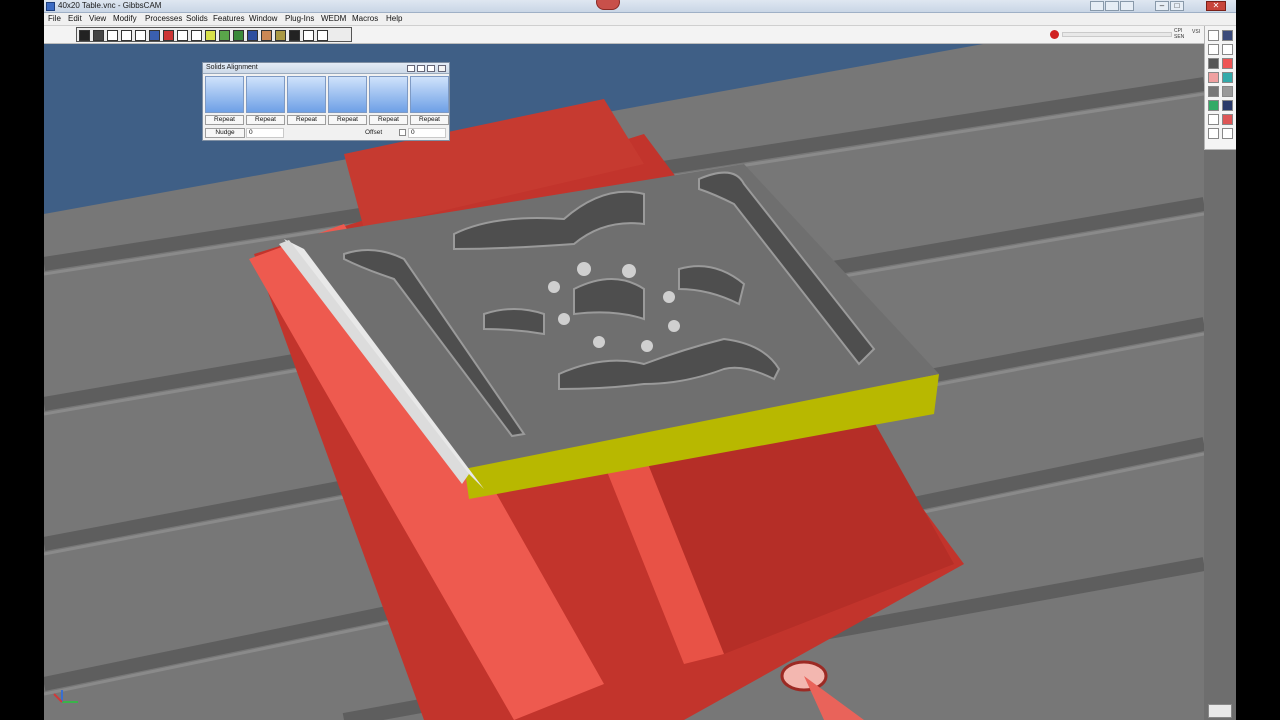 The image size is (1280, 720). Describe the element at coordinates (1196, 32) in the screenshot. I see `readout-vsi: VSI` at that location.